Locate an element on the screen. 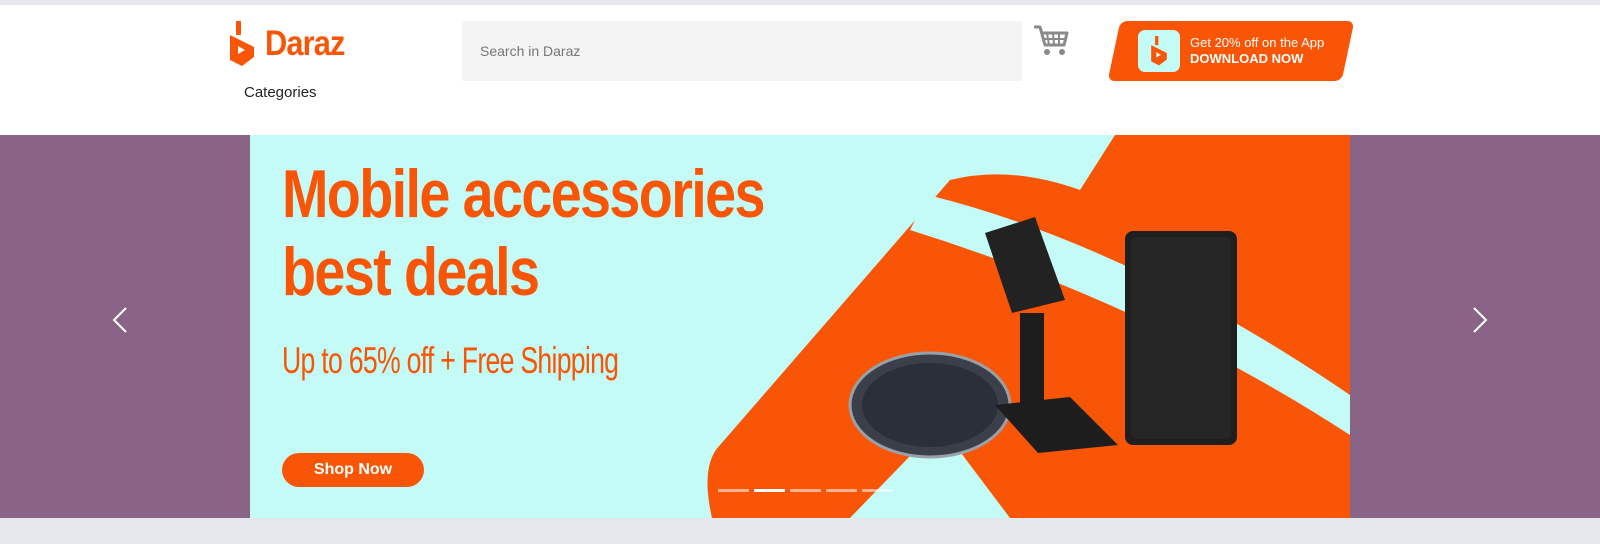  app-download-banner: Get 20% off on the App DOWNLOAD NOW is located at coordinates (1228, 51).